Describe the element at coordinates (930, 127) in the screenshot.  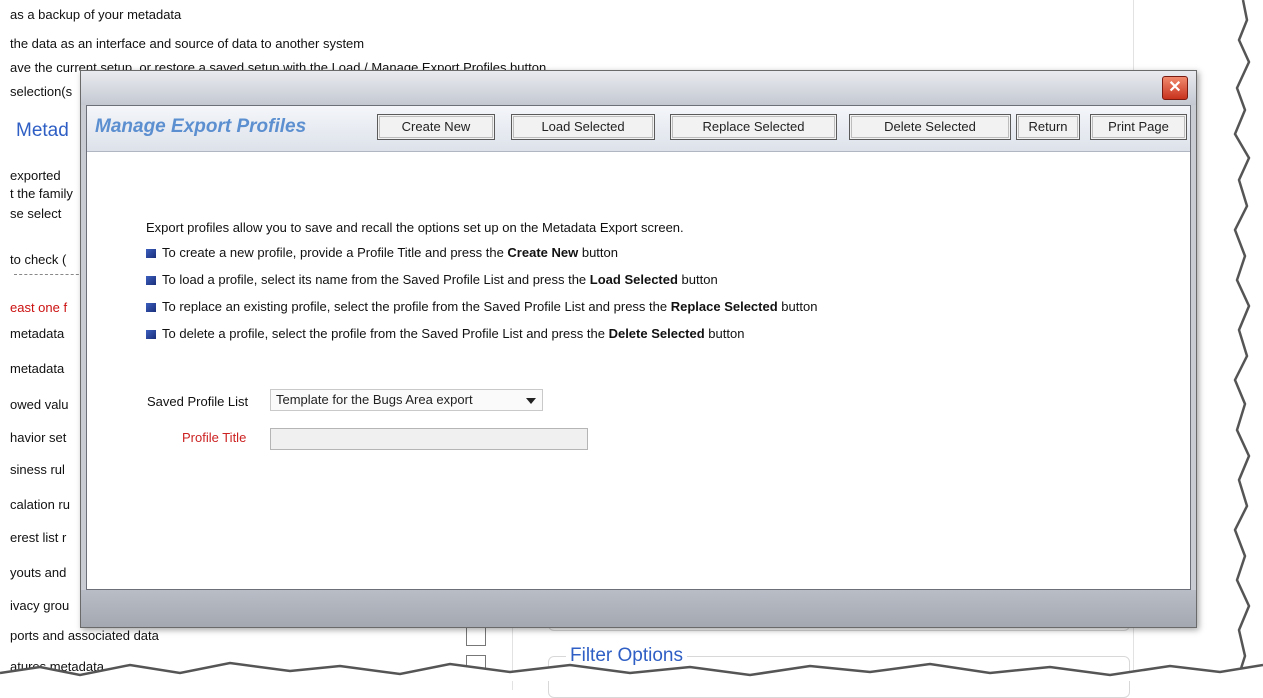
I see `delete-selected-button: Delete Selected` at that location.